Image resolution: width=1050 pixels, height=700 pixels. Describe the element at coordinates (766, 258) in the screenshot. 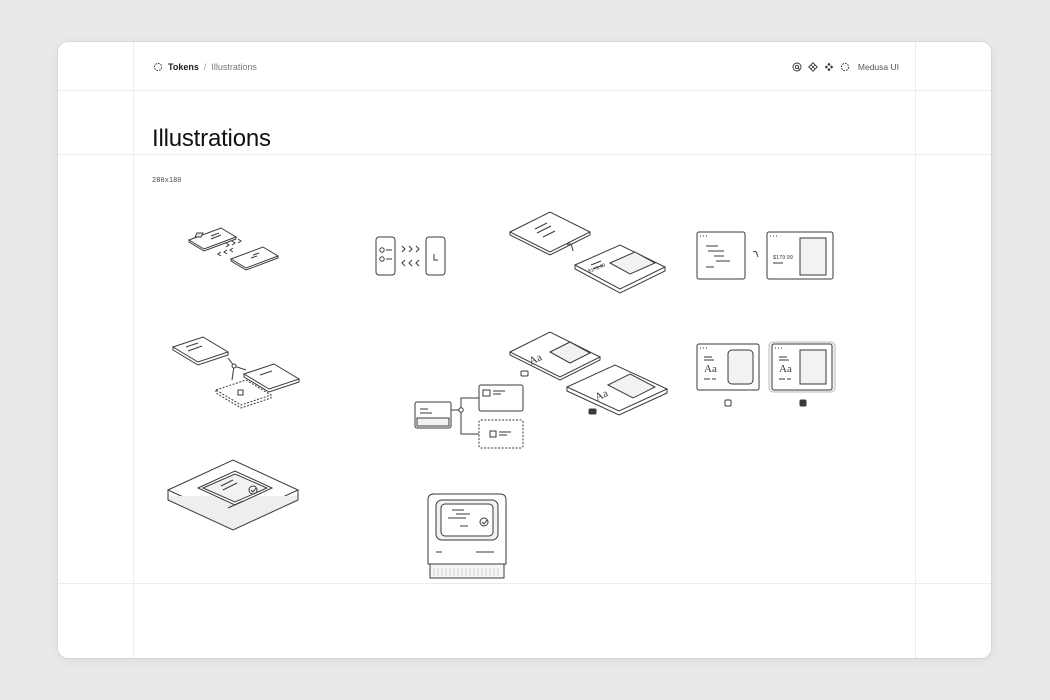

I see `illustration-flat-browser-checkout: $179.99` at that location.